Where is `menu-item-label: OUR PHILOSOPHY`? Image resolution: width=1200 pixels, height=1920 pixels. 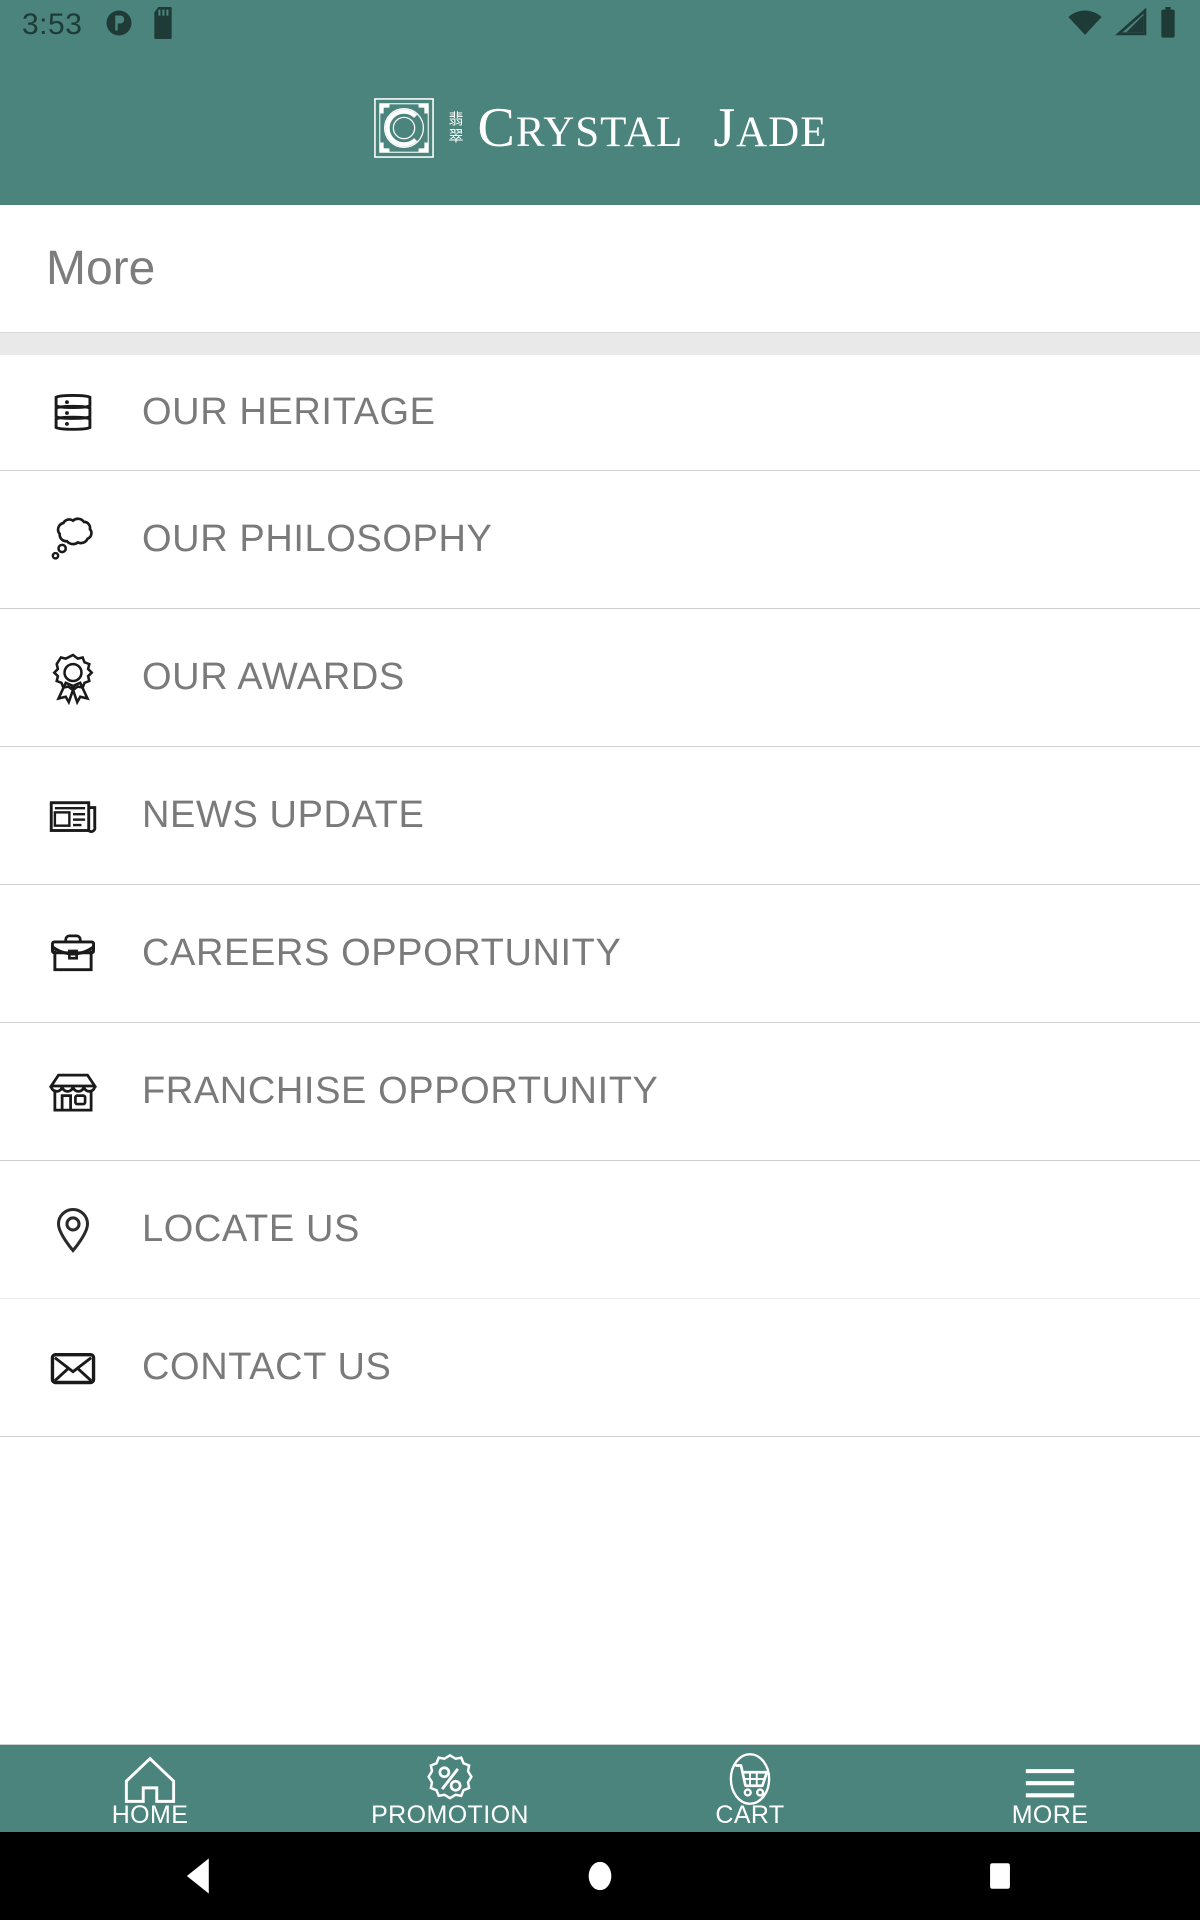 menu-item-label: OUR PHILOSOPHY is located at coordinates (317, 539).